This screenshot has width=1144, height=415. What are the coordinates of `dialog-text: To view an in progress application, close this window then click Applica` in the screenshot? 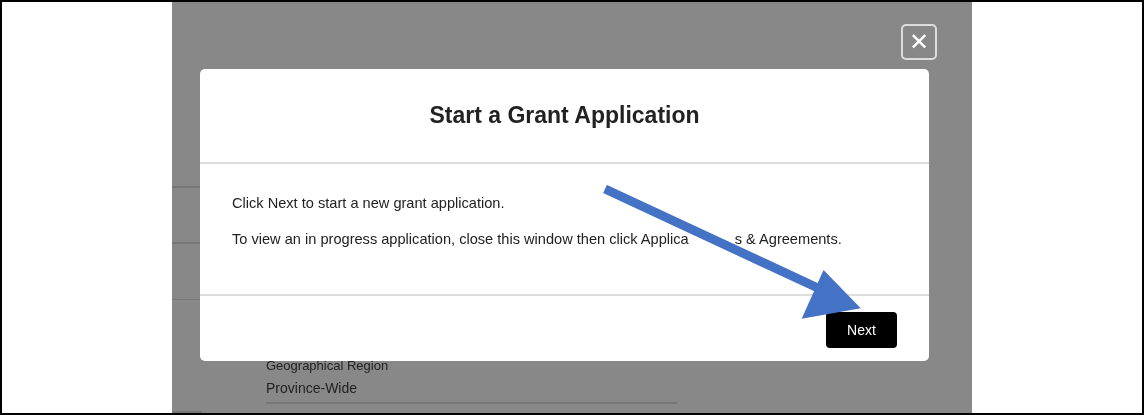 It's located at (460, 238).